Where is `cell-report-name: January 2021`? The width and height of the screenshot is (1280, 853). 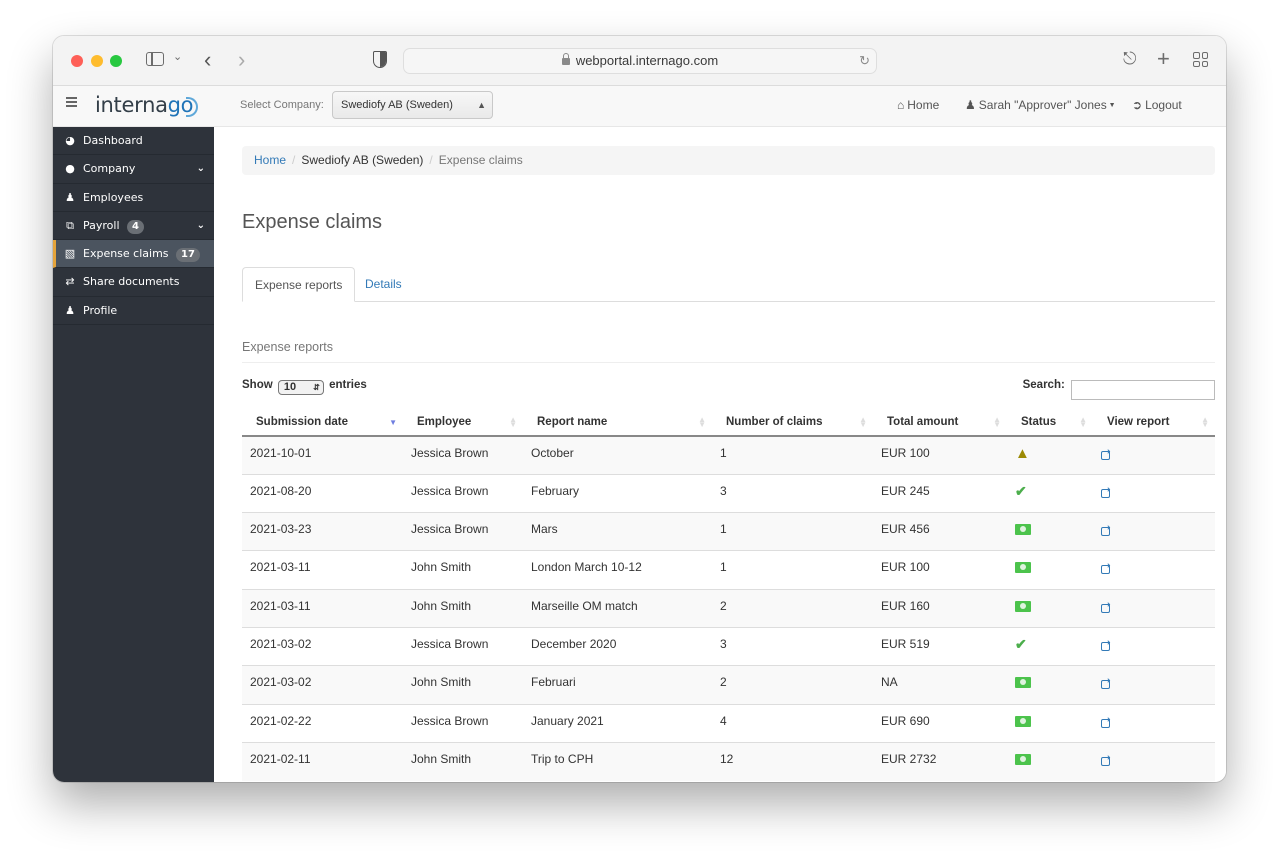 cell-report-name: January 2021 is located at coordinates (617, 723).